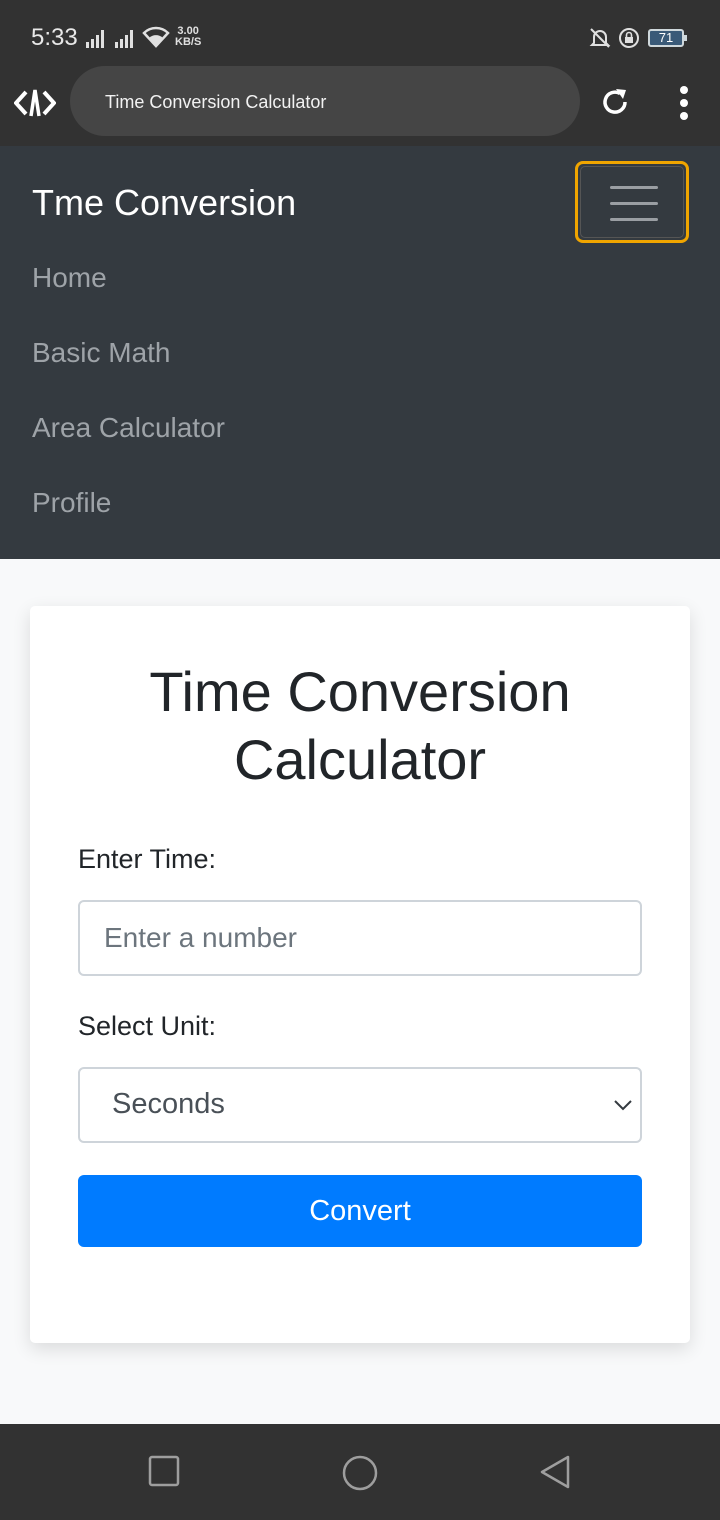 The height and width of the screenshot is (1520, 720). Describe the element at coordinates (360, 1211) in the screenshot. I see `convert-button: Convert` at that location.